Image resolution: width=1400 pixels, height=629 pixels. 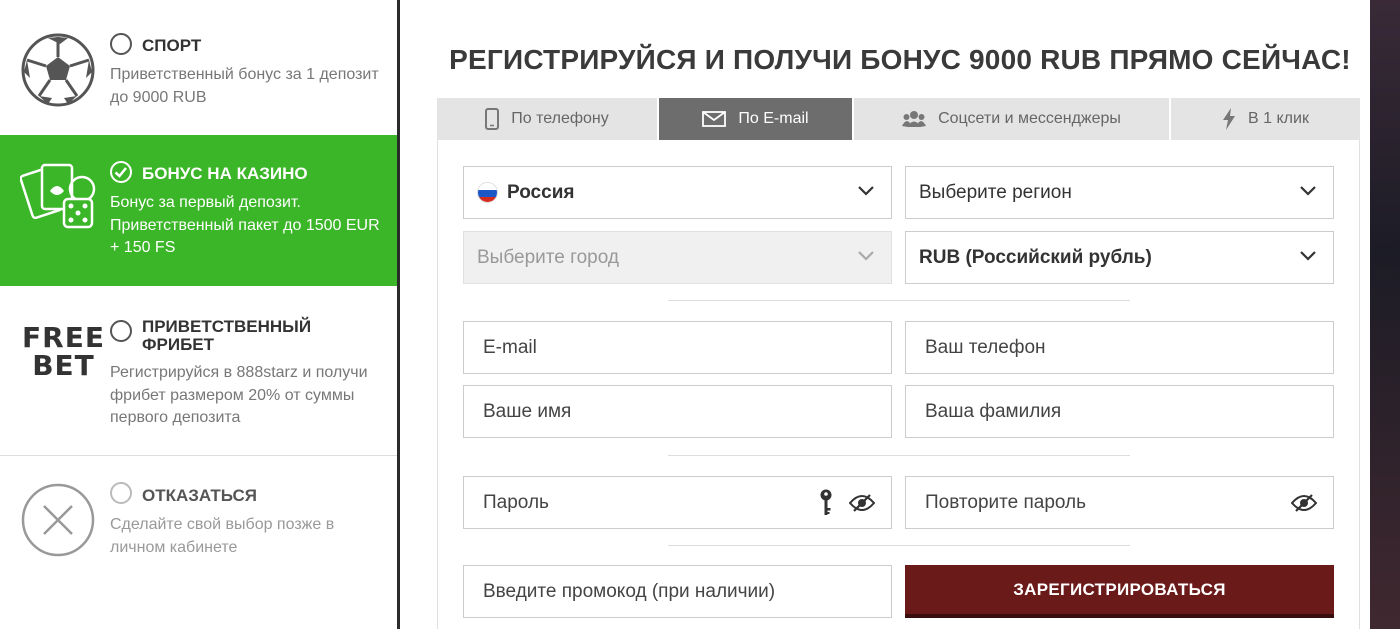 What do you see at coordinates (1278, 118) in the screenshot?
I see `tab-one-click-label: В 1 клик` at bounding box center [1278, 118].